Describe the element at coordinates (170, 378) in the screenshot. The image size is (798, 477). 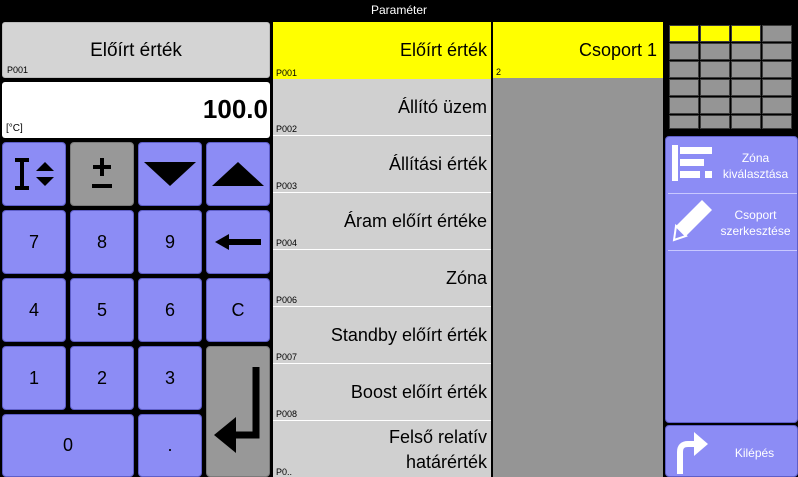
I see `key-3: 3` at that location.